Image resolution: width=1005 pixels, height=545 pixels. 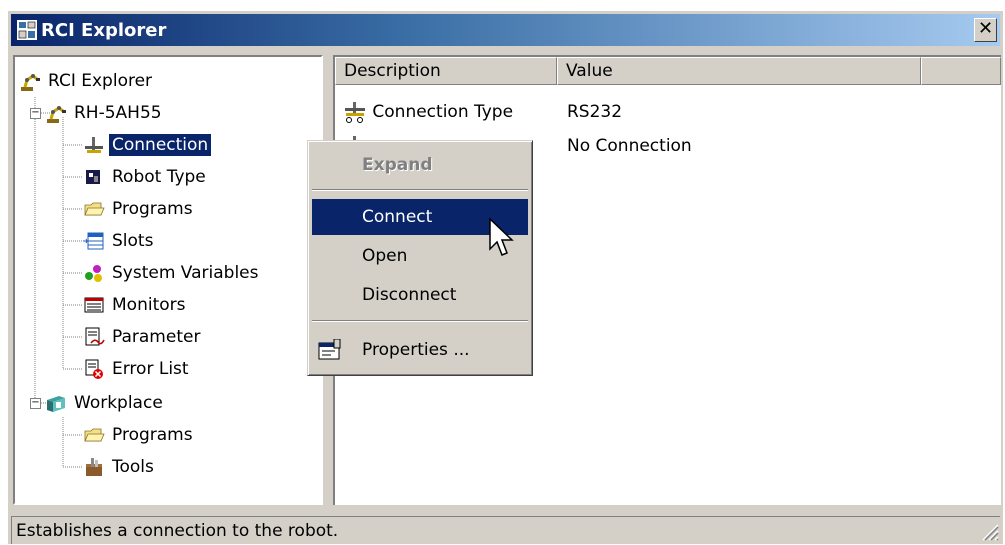 What do you see at coordinates (56, 404) in the screenshot?
I see `workplace-icon` at bounding box center [56, 404].